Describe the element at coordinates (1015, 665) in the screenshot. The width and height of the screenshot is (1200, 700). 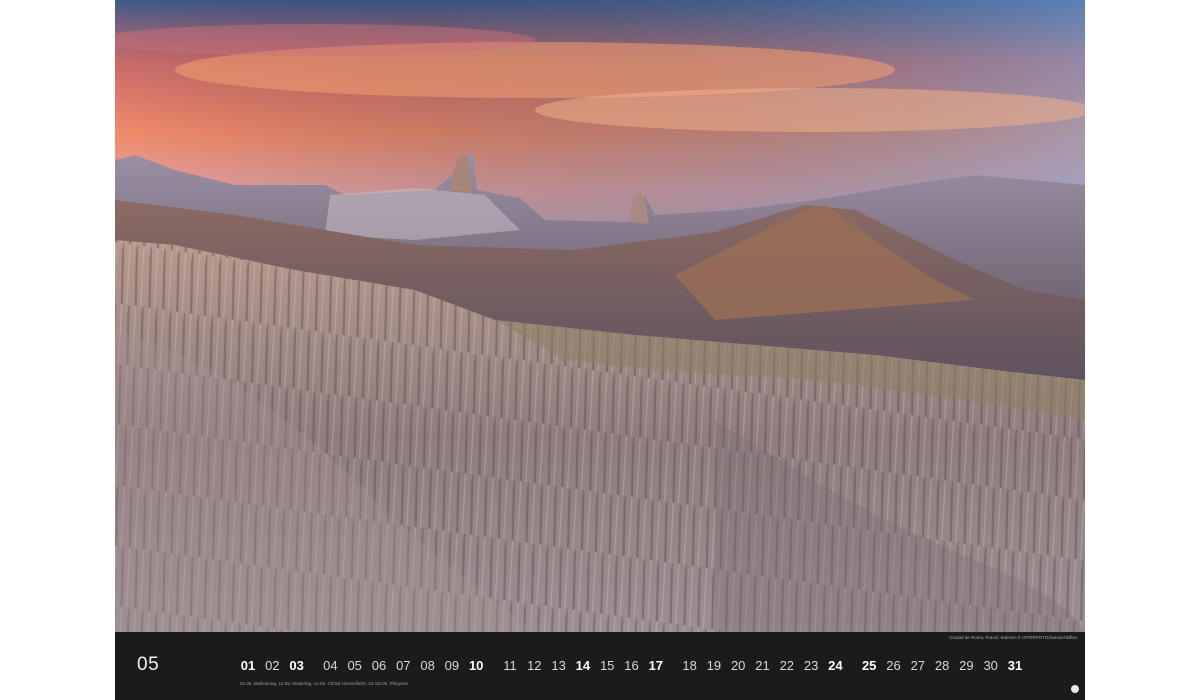
I see `day-31: 31` at that location.